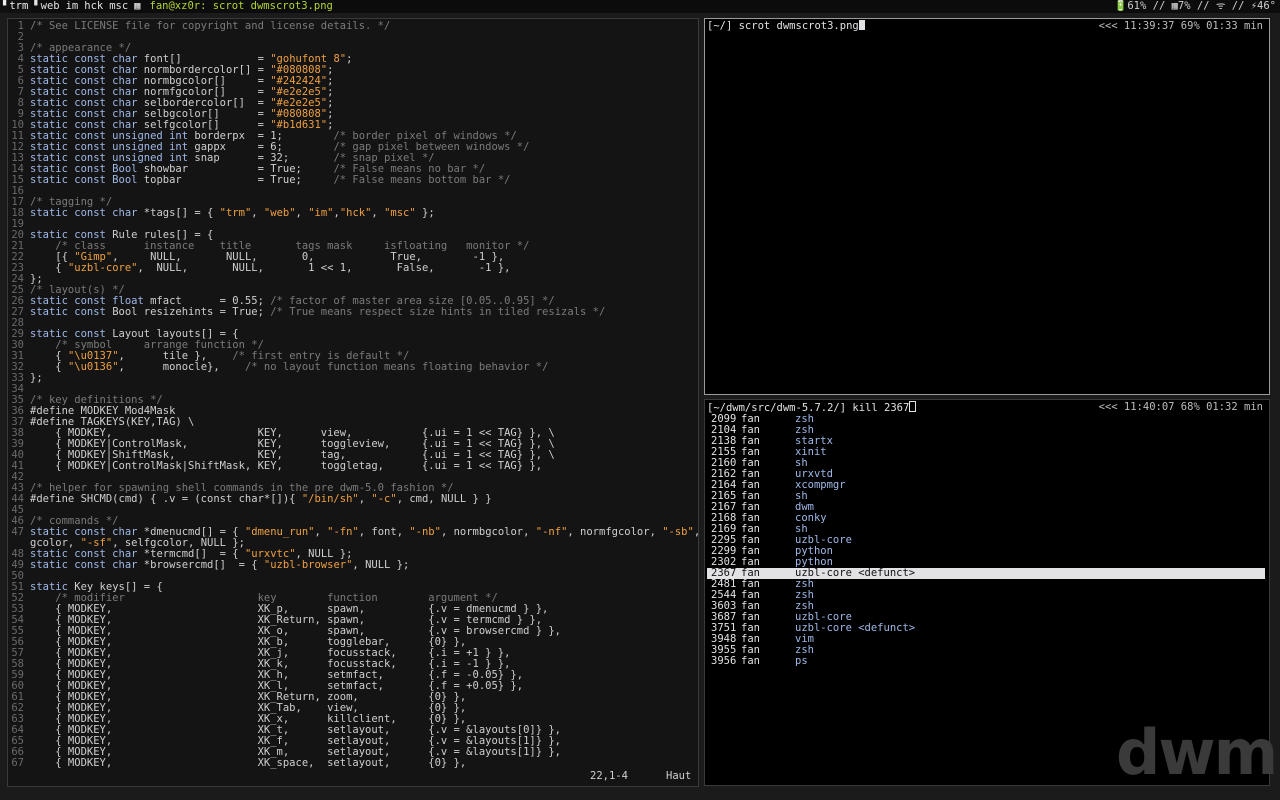 The image size is (1280, 800). I want to click on tag-msc: msc, so click(118, 6).